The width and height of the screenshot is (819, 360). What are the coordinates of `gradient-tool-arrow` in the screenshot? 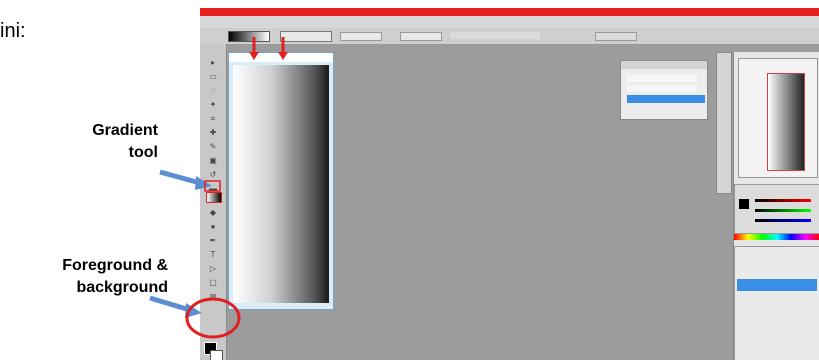 It's located at (185, 179).